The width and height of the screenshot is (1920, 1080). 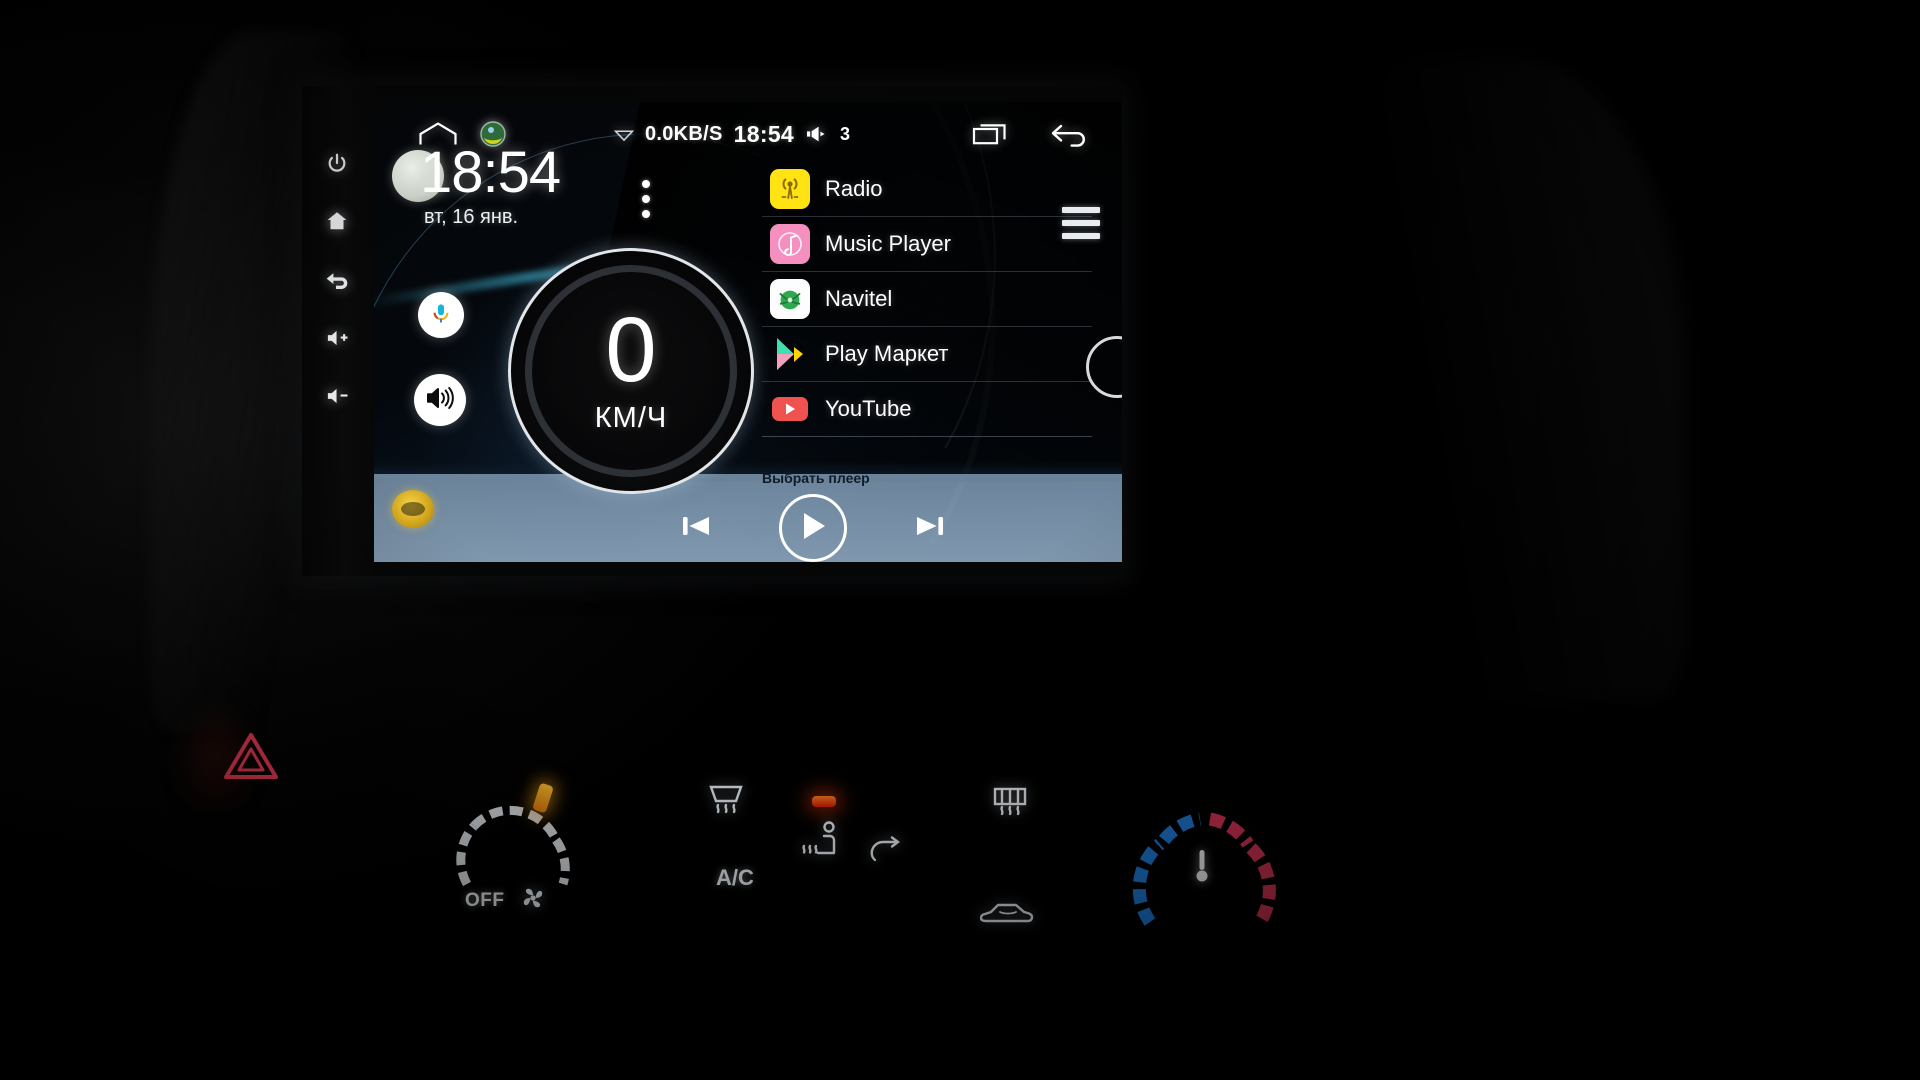 What do you see at coordinates (790, 409) in the screenshot?
I see `youtube-icon` at bounding box center [790, 409].